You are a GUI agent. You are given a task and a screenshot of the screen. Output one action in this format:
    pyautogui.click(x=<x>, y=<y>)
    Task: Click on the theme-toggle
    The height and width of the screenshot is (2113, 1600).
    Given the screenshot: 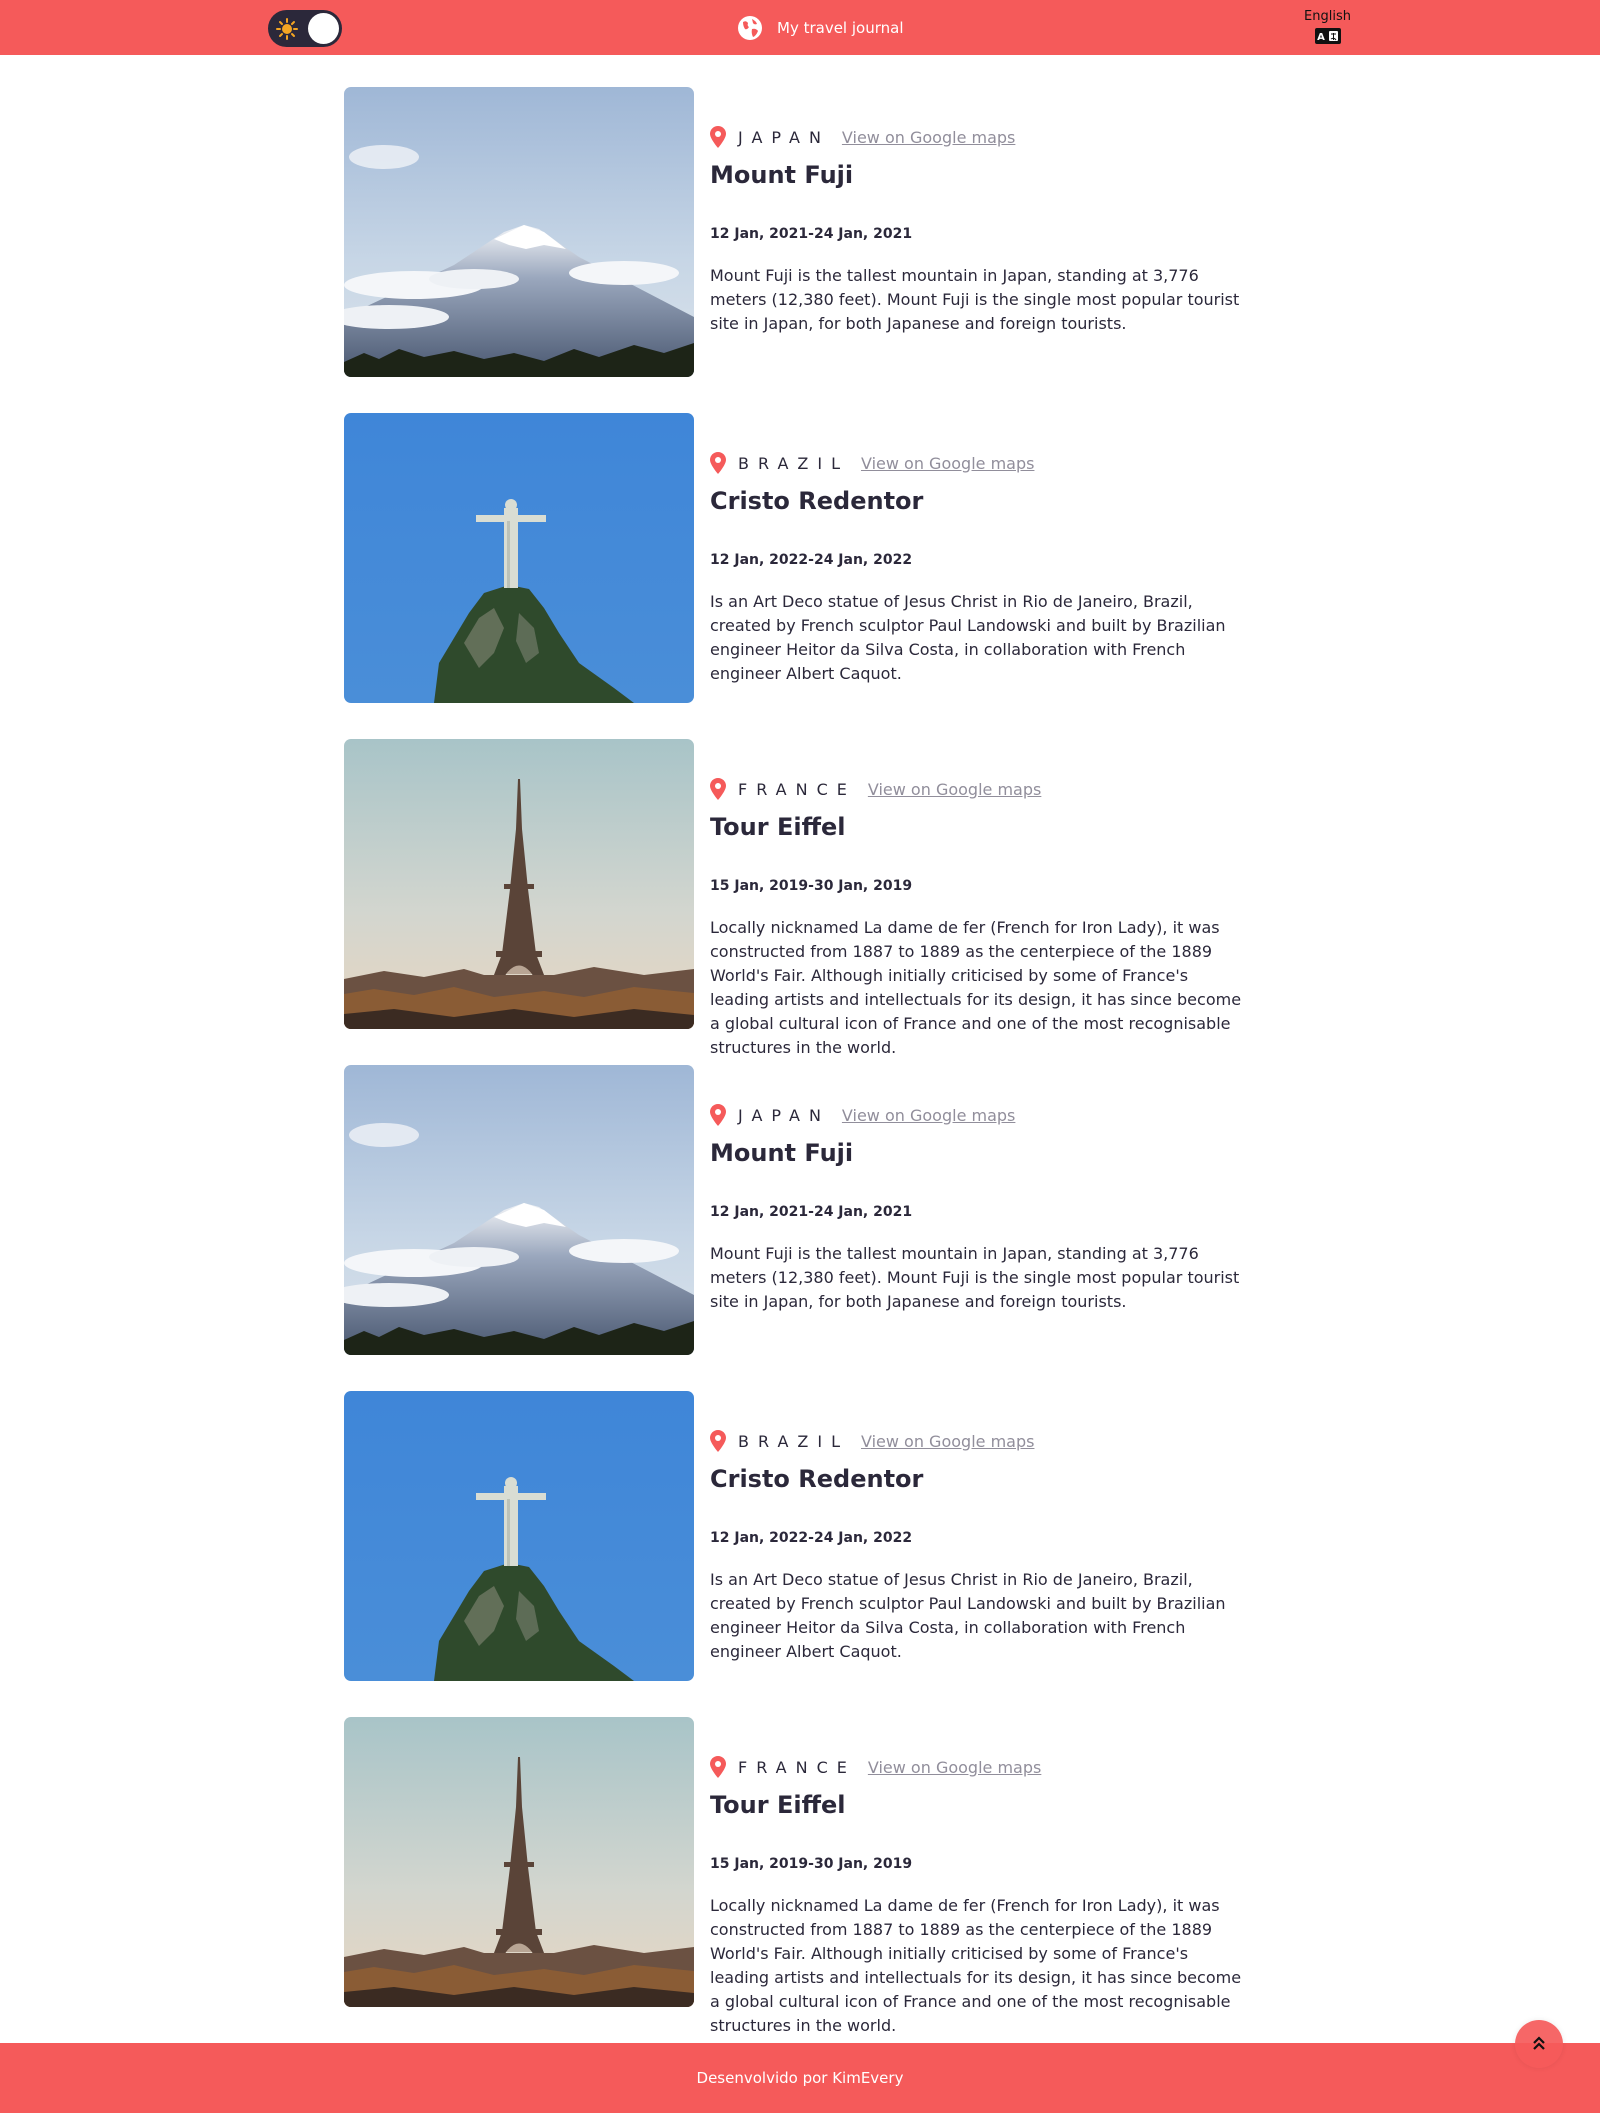 What is the action you would take?
    pyautogui.click(x=305, y=28)
    